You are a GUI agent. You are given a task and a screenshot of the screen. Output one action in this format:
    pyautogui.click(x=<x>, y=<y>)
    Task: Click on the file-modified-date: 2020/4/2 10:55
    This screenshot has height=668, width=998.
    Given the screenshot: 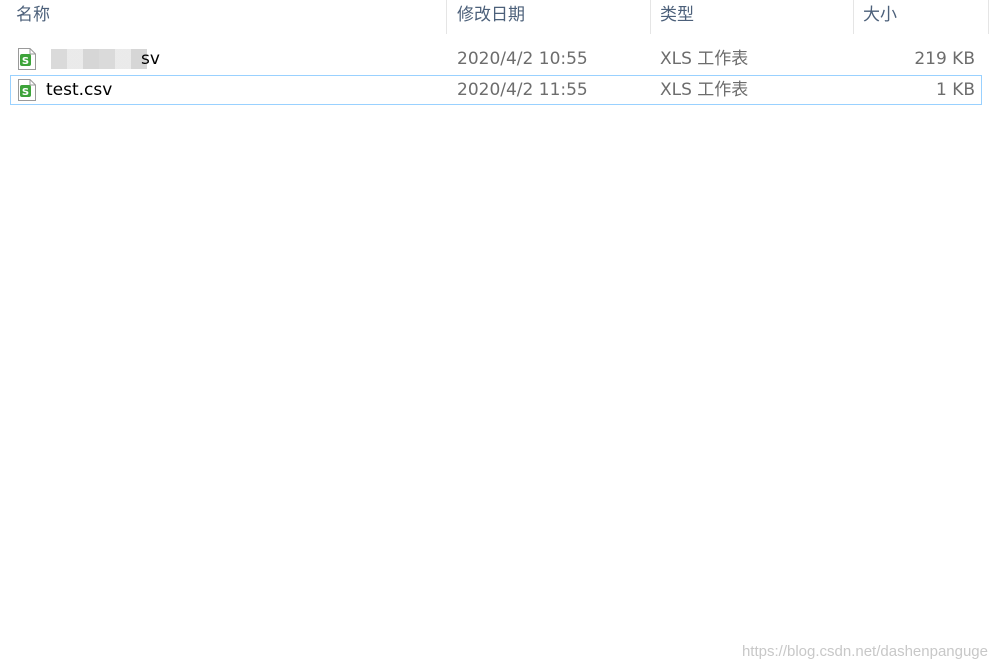 What is the action you would take?
    pyautogui.click(x=522, y=59)
    